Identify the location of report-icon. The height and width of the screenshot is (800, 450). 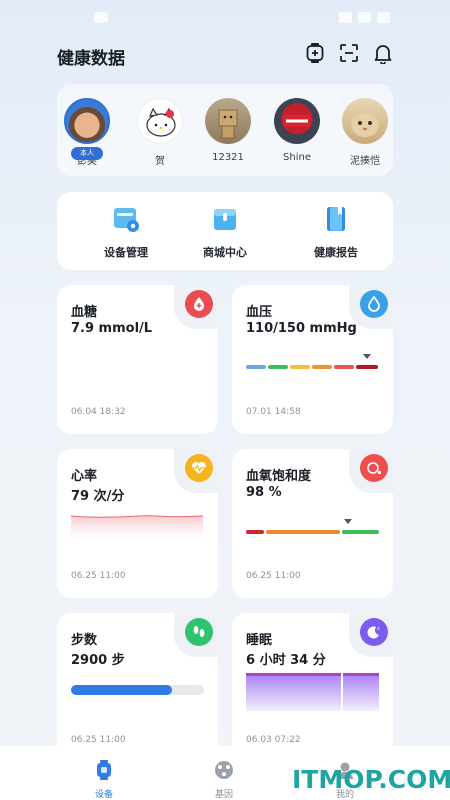
(336, 219).